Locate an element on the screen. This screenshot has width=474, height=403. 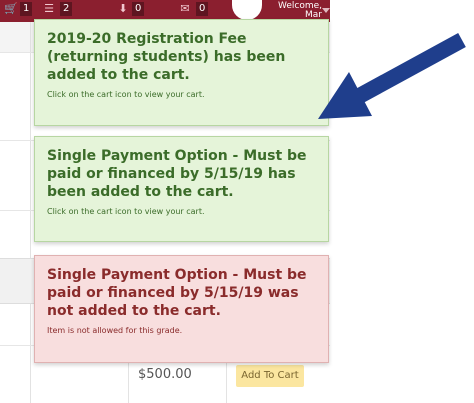
annotation-arrow is located at coordinates (392, 75).